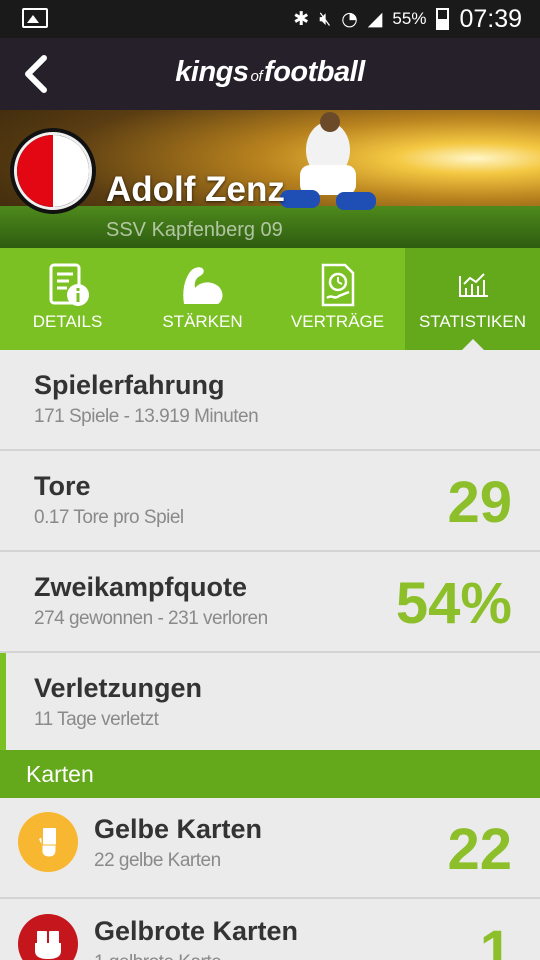 This screenshot has width=540, height=960. What do you see at coordinates (35, 18) in the screenshot?
I see `gallery-notification-icon` at bounding box center [35, 18].